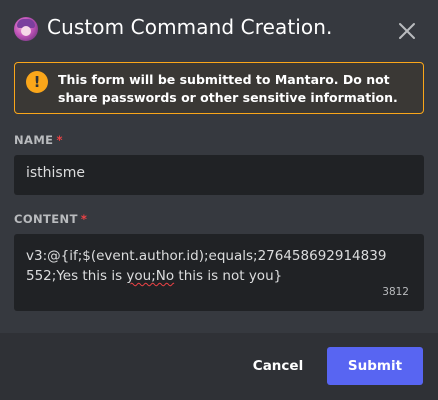 The width and height of the screenshot is (438, 400). Describe the element at coordinates (228, 276) in the screenshot. I see `content-line-2-post: this is not you}` at that location.